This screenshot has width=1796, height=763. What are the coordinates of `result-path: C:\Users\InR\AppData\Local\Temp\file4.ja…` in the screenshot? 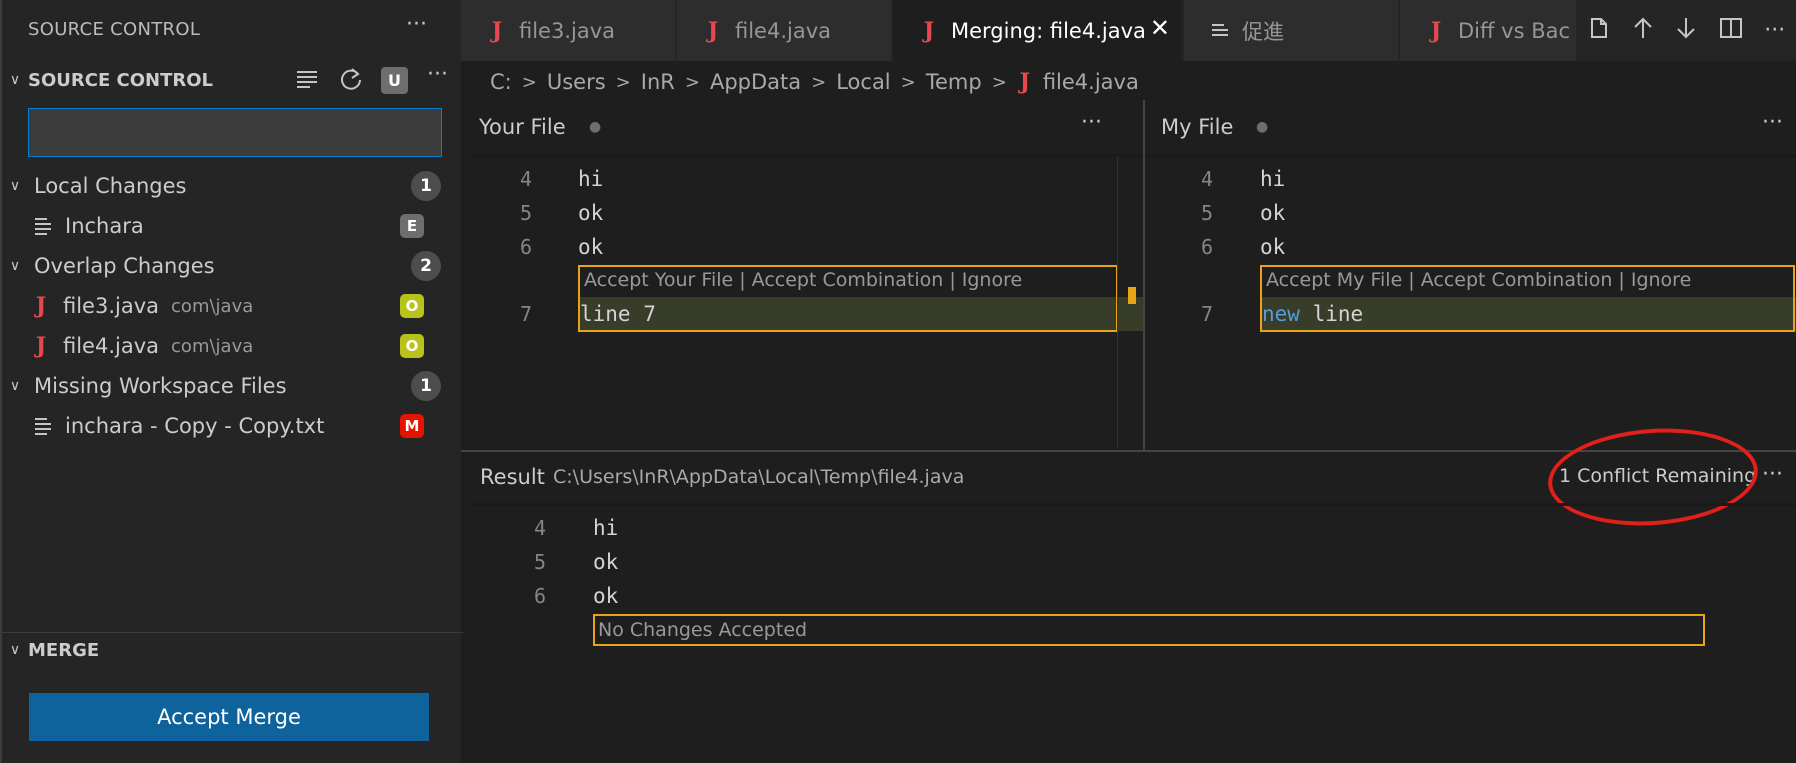 It's located at (759, 477).